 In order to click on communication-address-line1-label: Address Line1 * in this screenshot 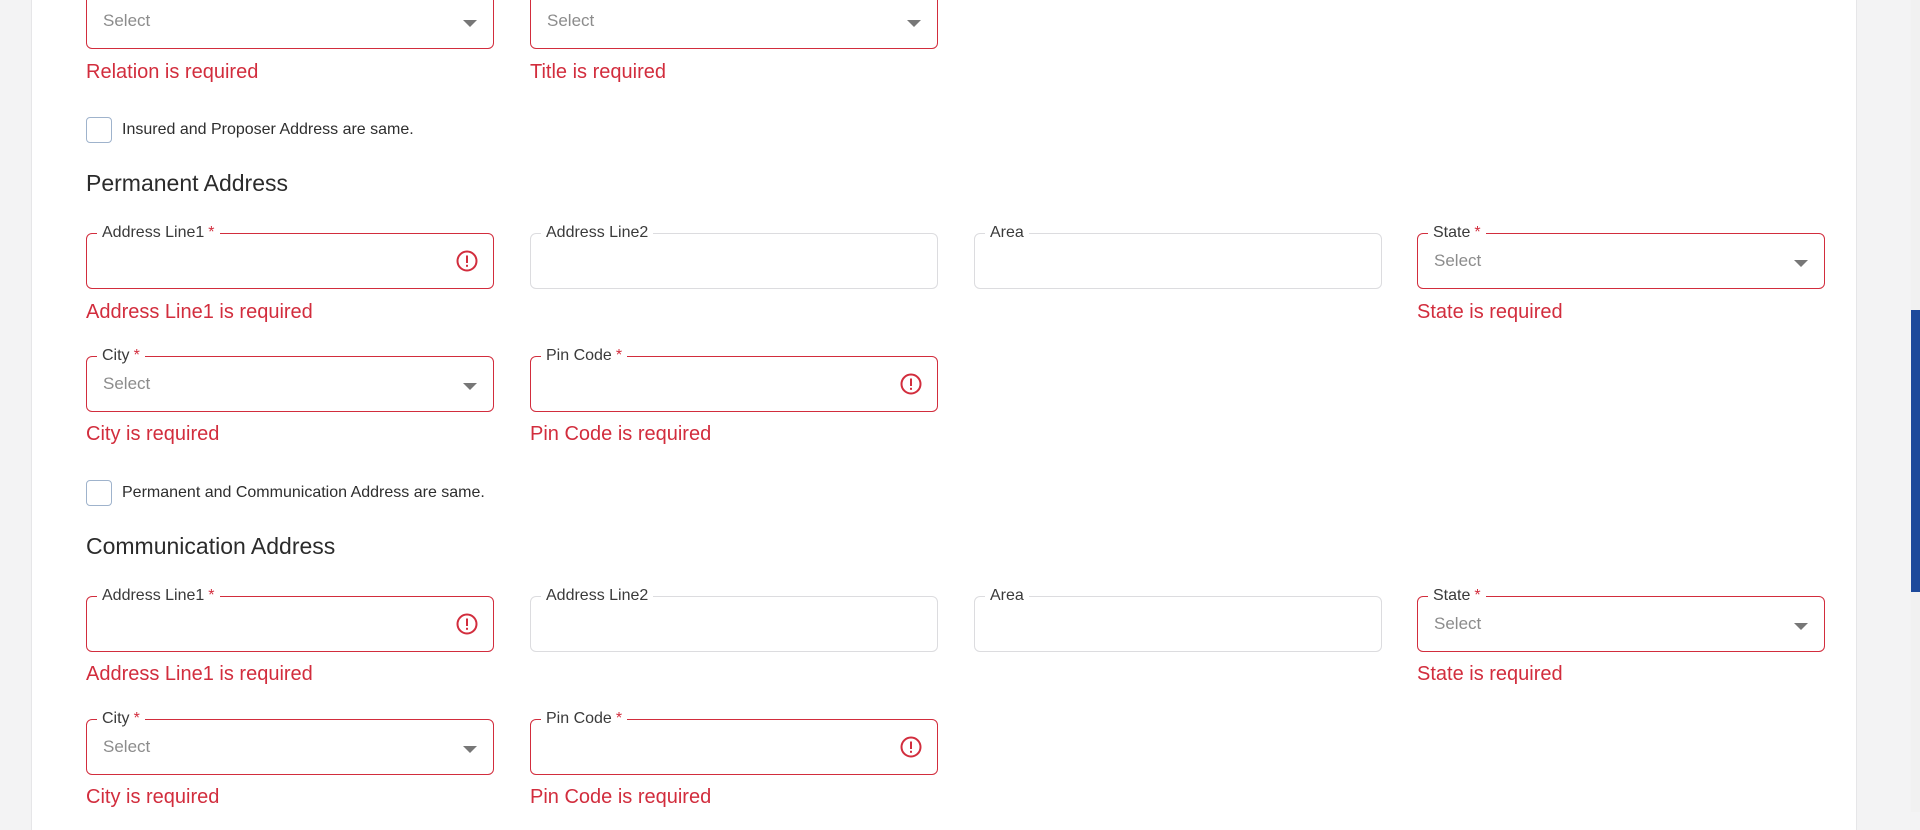, I will do `click(158, 596)`.